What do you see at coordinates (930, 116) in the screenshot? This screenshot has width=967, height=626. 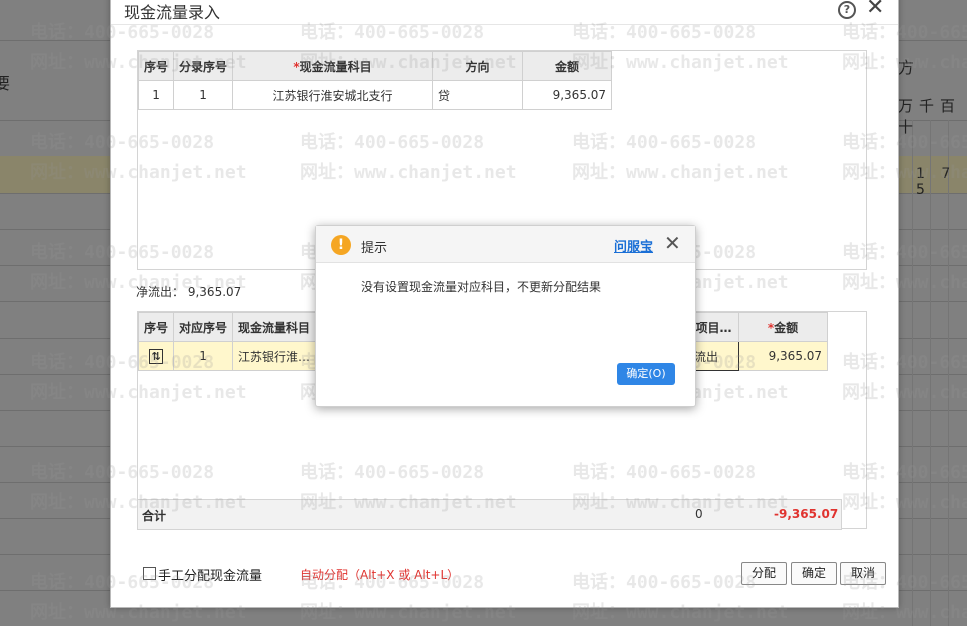 I see `bg-digit-header: 万千百十` at bounding box center [930, 116].